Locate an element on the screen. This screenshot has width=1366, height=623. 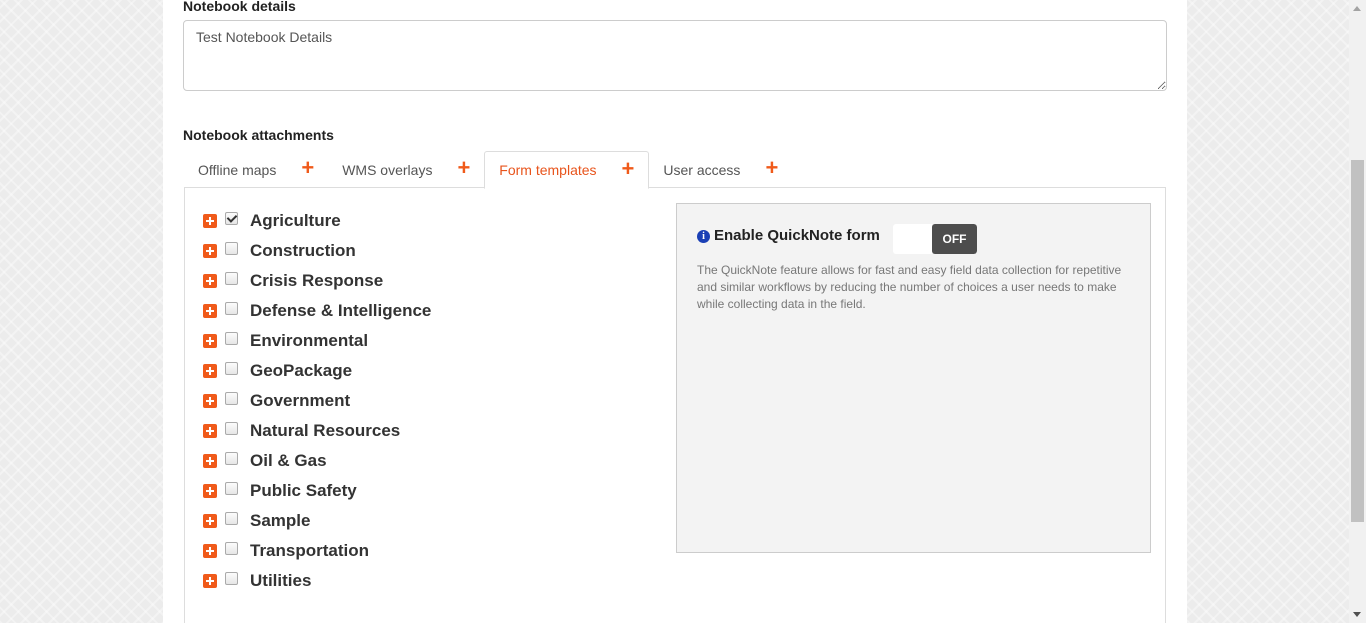
scroll-thumb is located at coordinates (1357, 341).